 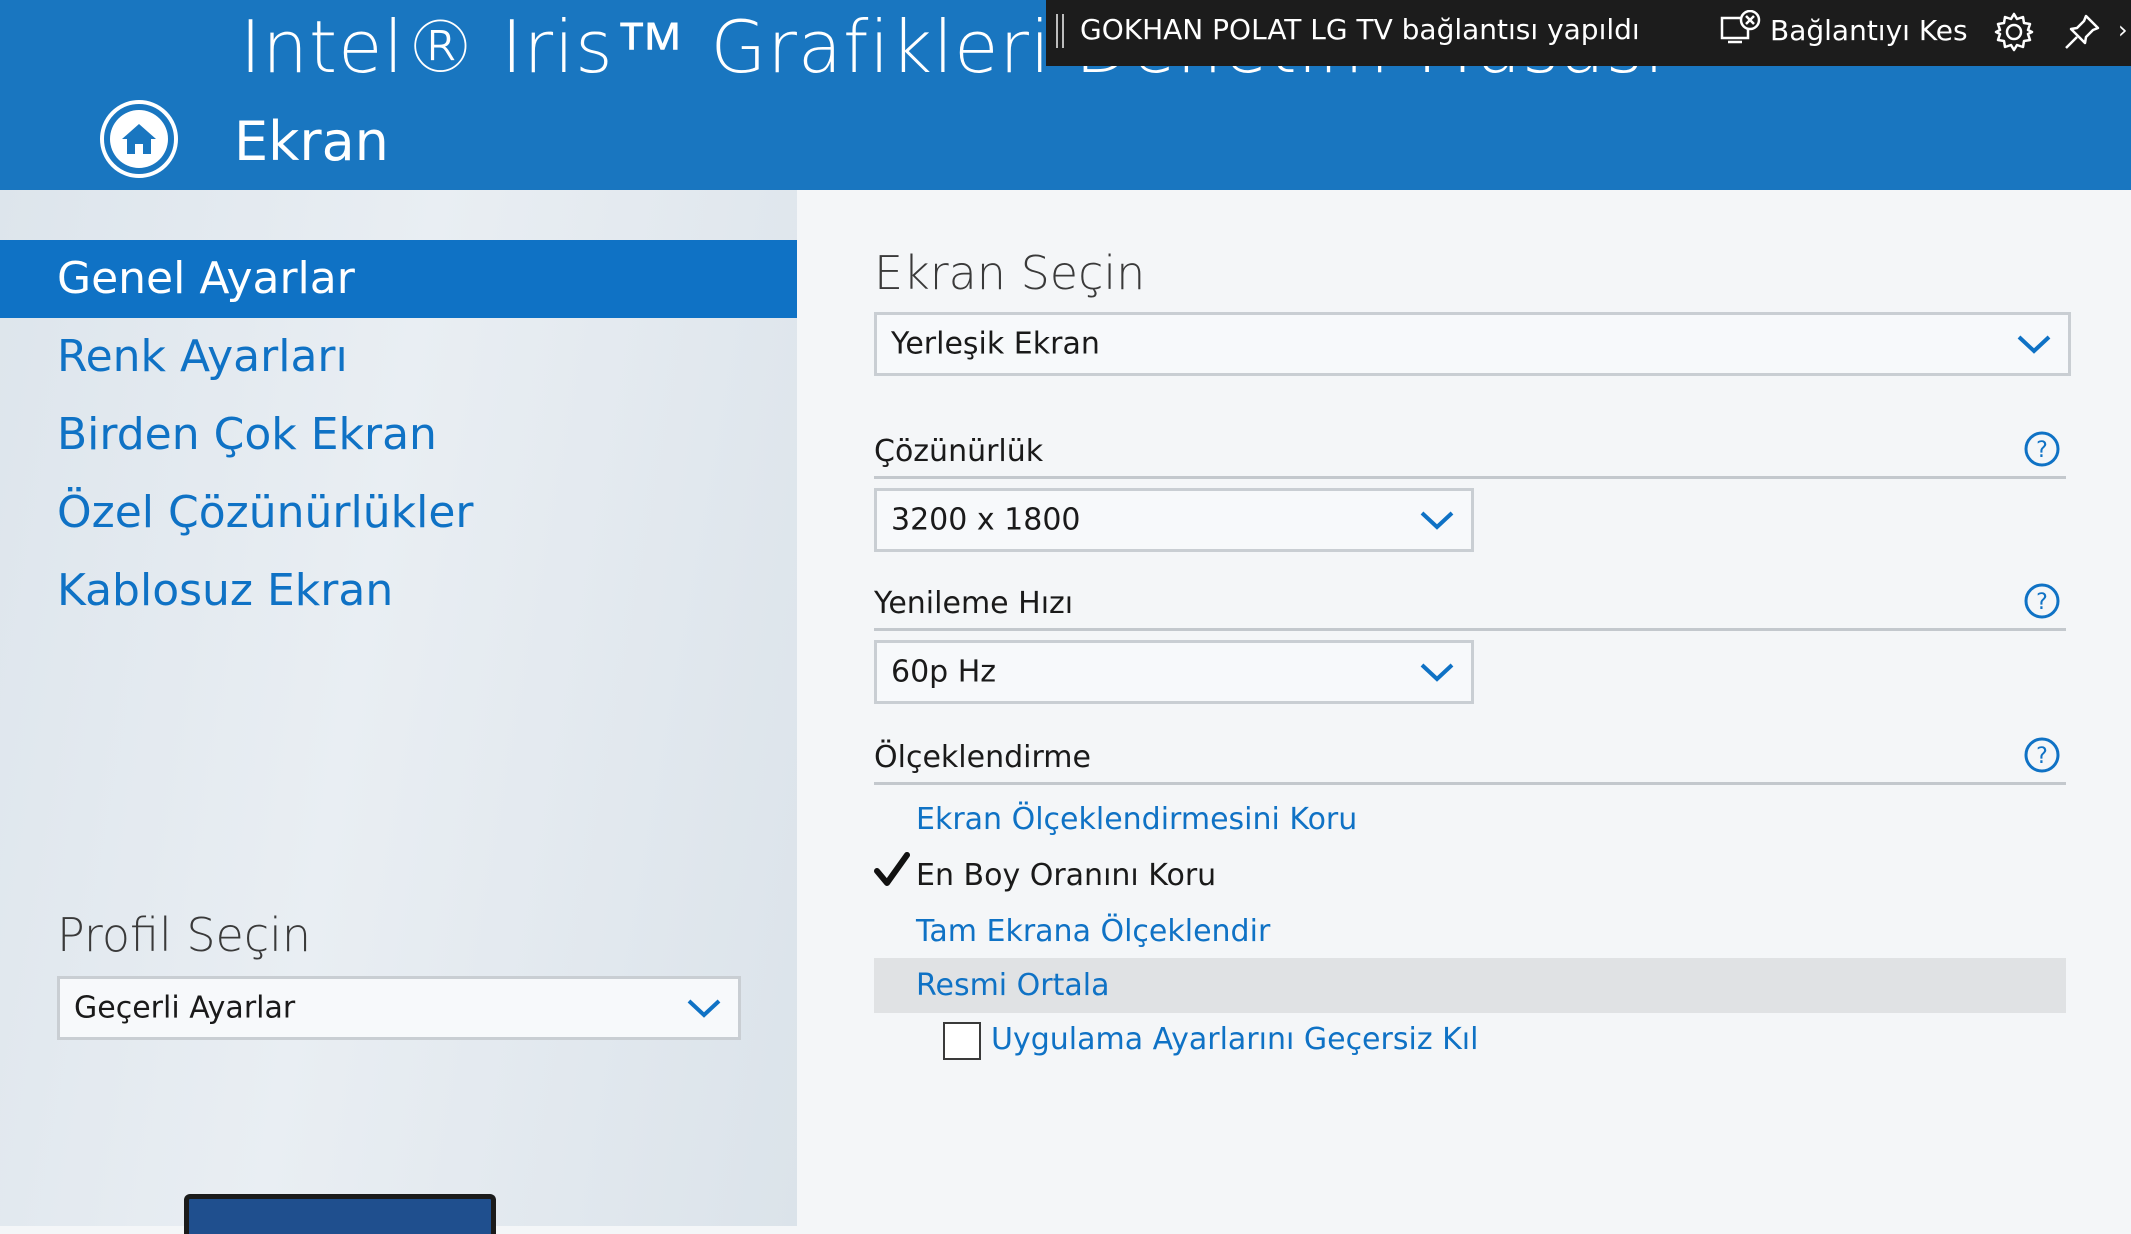 What do you see at coordinates (185, 1008) in the screenshot?
I see `profile-selected-value: Geçerli Ayarlar` at bounding box center [185, 1008].